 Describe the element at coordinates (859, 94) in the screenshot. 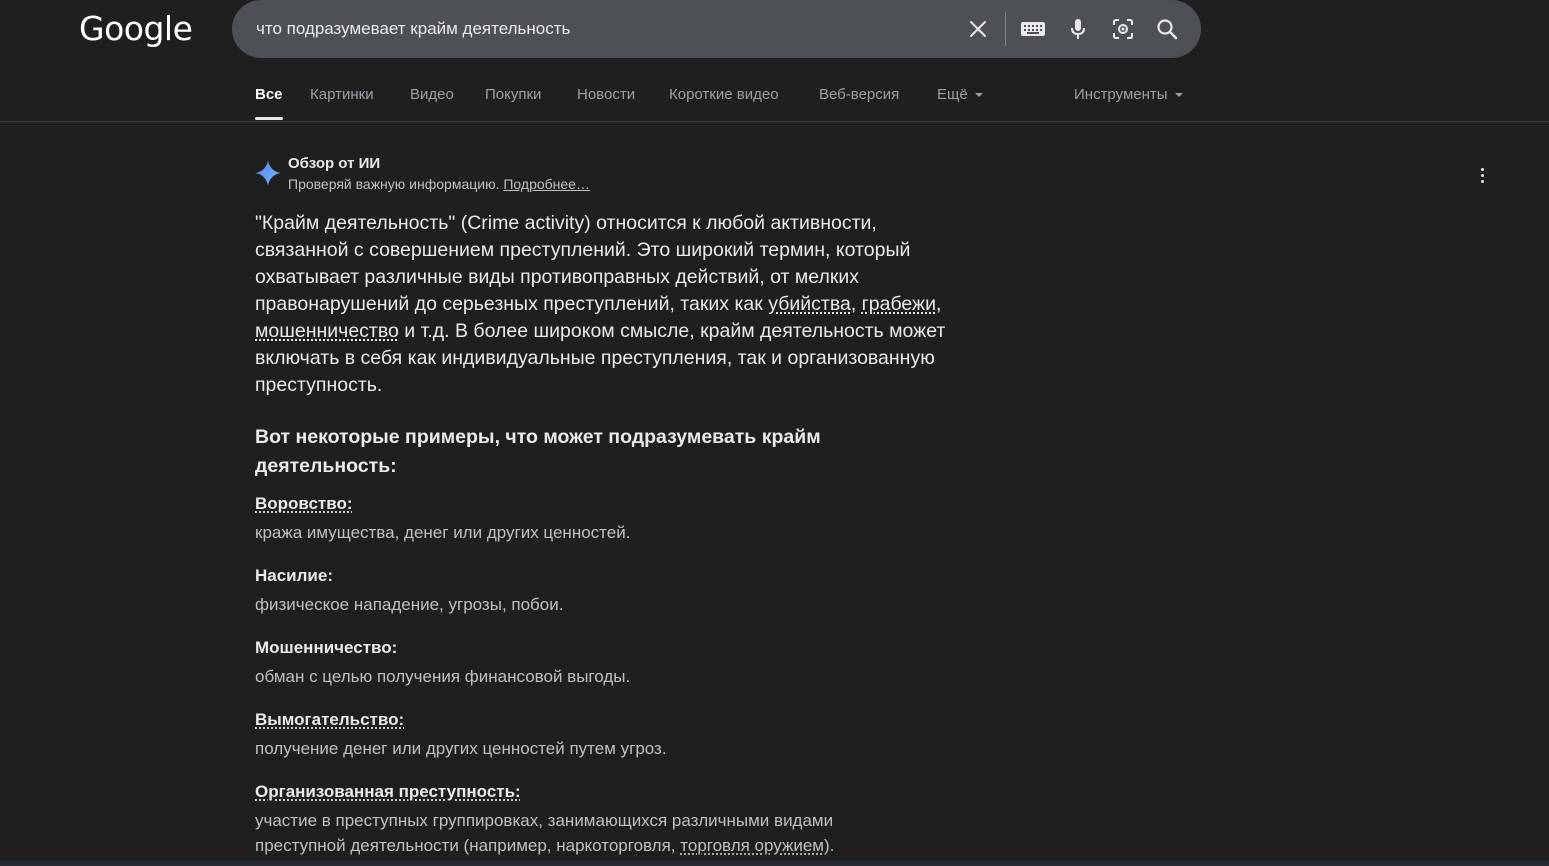

I see `tab-web: Веб-версия` at that location.